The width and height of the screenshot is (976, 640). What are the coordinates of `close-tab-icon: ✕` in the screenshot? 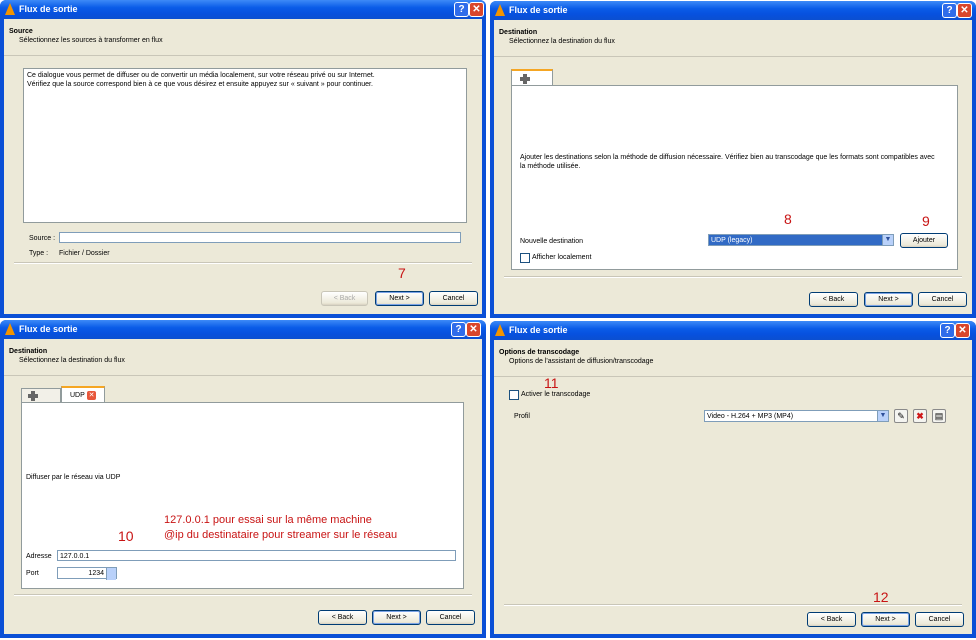 It's located at (91, 395).